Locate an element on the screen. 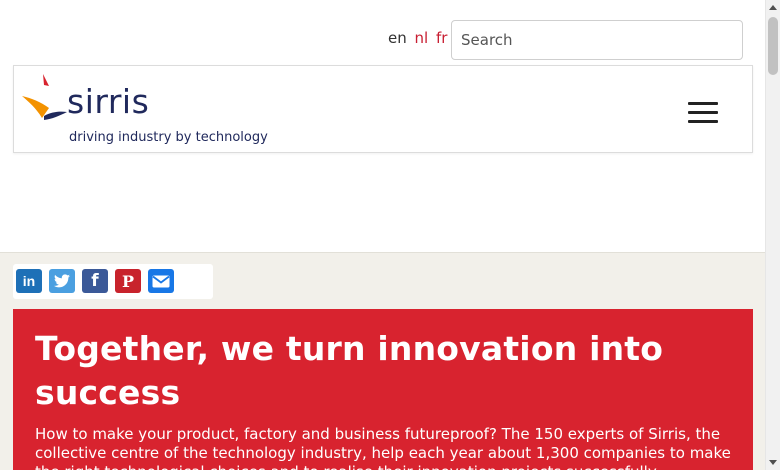 This screenshot has width=780, height=470. share-bar: in f P is located at coordinates (113, 281).